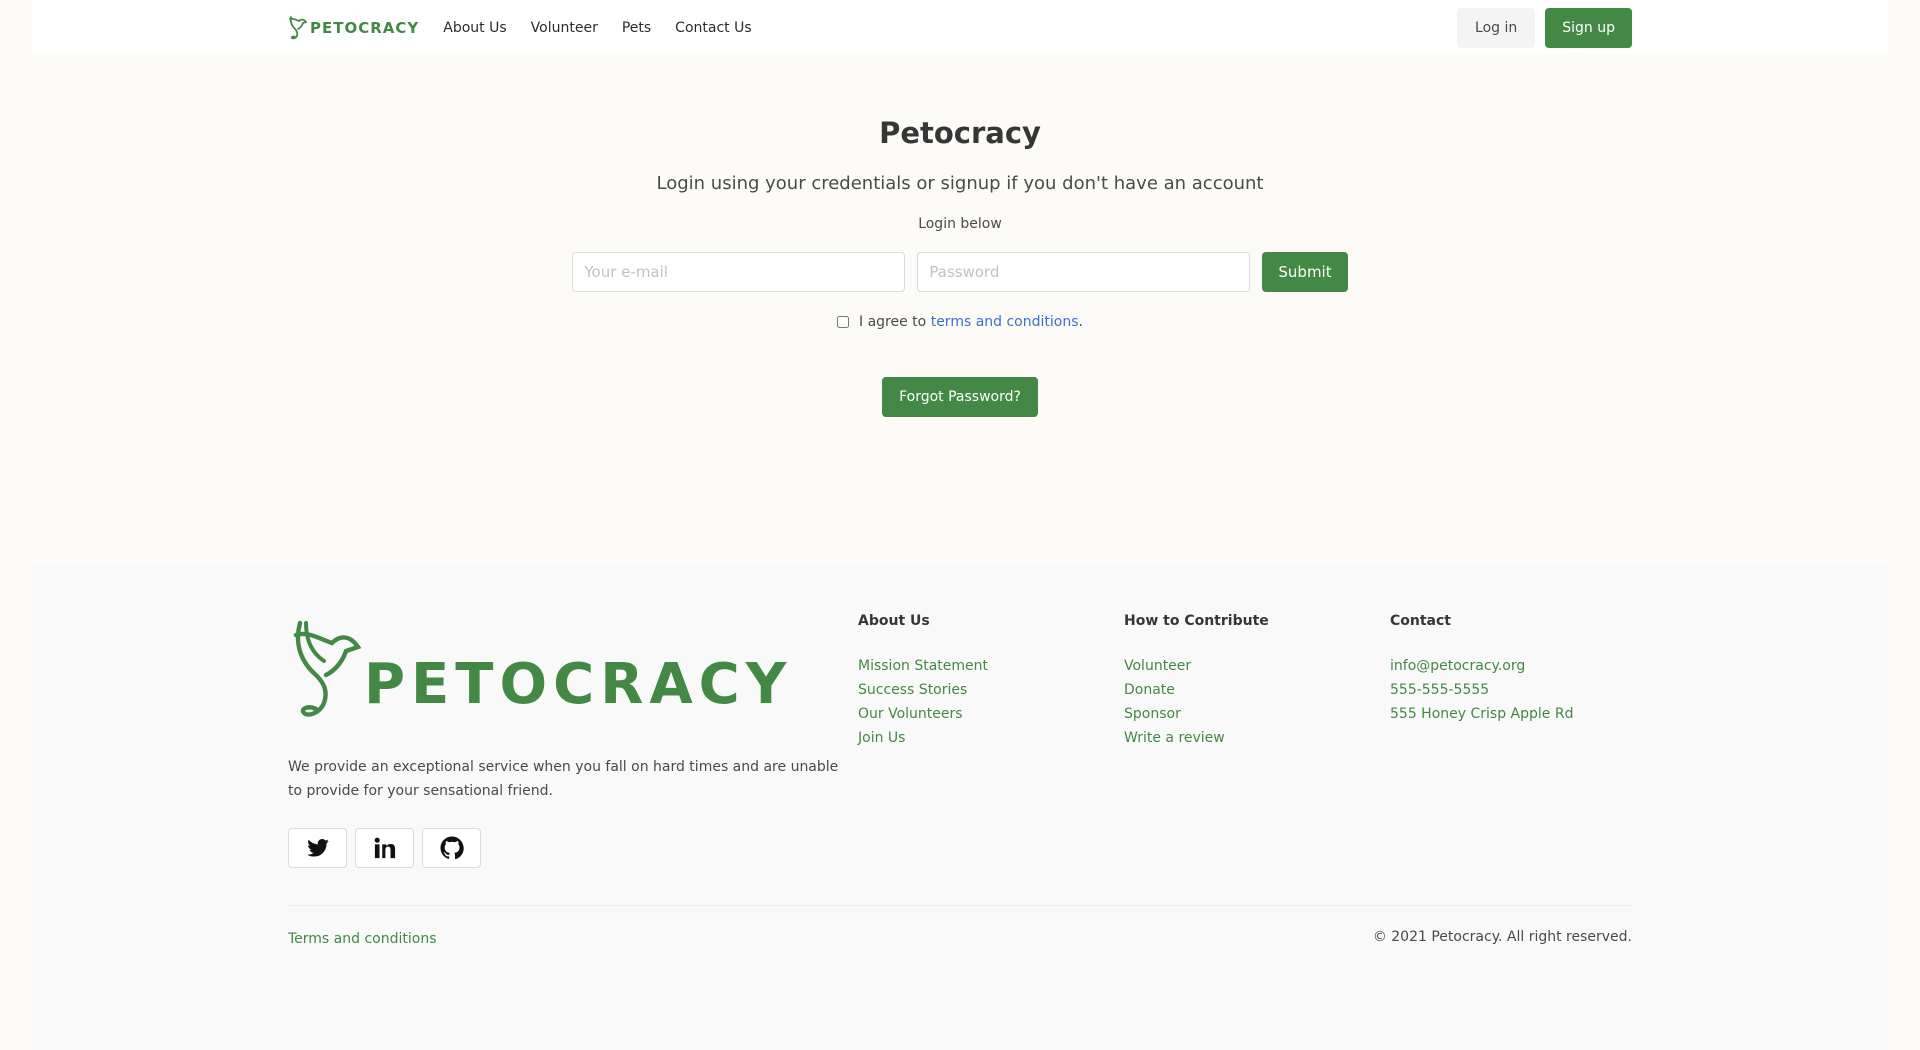 The image size is (1920, 1050). What do you see at coordinates (1502, 937) in the screenshot?
I see `copyright-text: © 2021 Petocracy. All right reserved.` at bounding box center [1502, 937].